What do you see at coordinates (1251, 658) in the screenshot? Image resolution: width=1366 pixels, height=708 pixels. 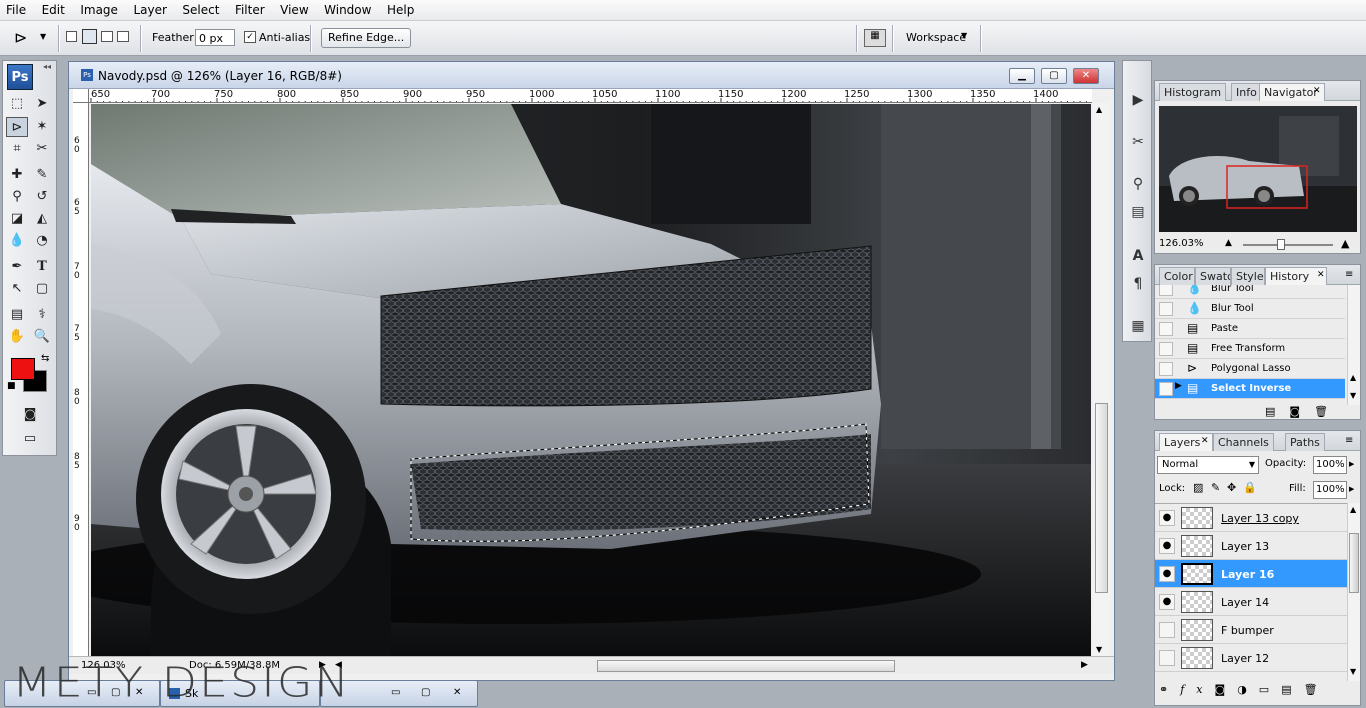 I see `layer-row: Layer 12` at bounding box center [1251, 658].